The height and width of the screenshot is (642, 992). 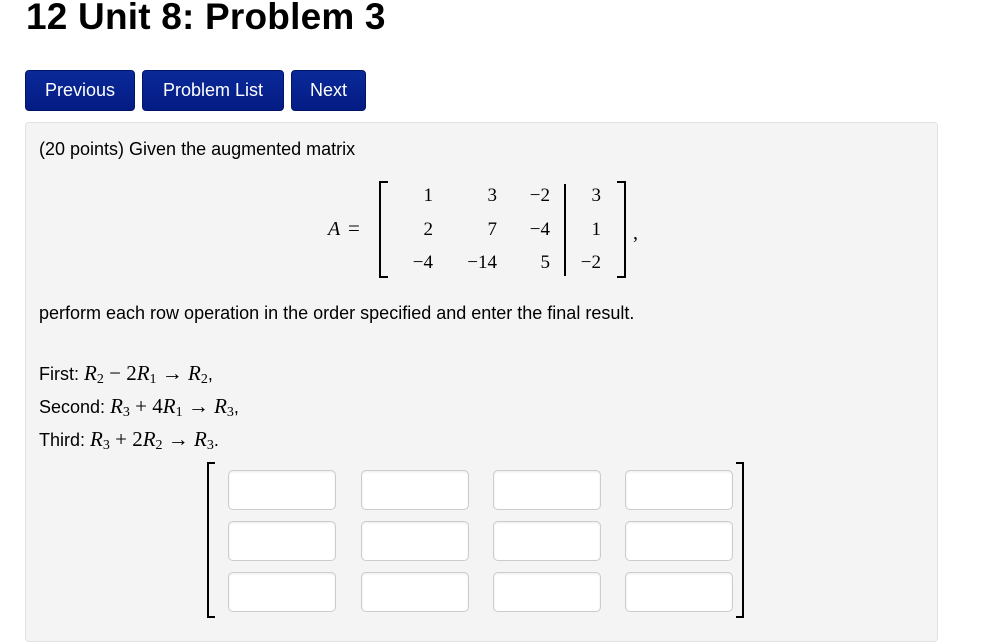 I want to click on answer-input-r2-c3, so click(x=547, y=541).